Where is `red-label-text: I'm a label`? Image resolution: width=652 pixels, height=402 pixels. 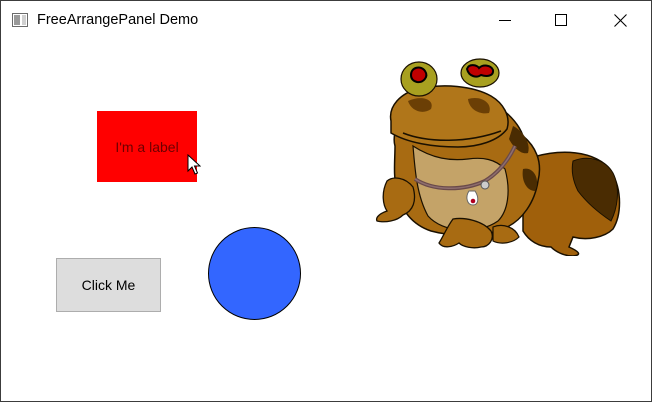 red-label-text: I'm a label is located at coordinates (147, 146).